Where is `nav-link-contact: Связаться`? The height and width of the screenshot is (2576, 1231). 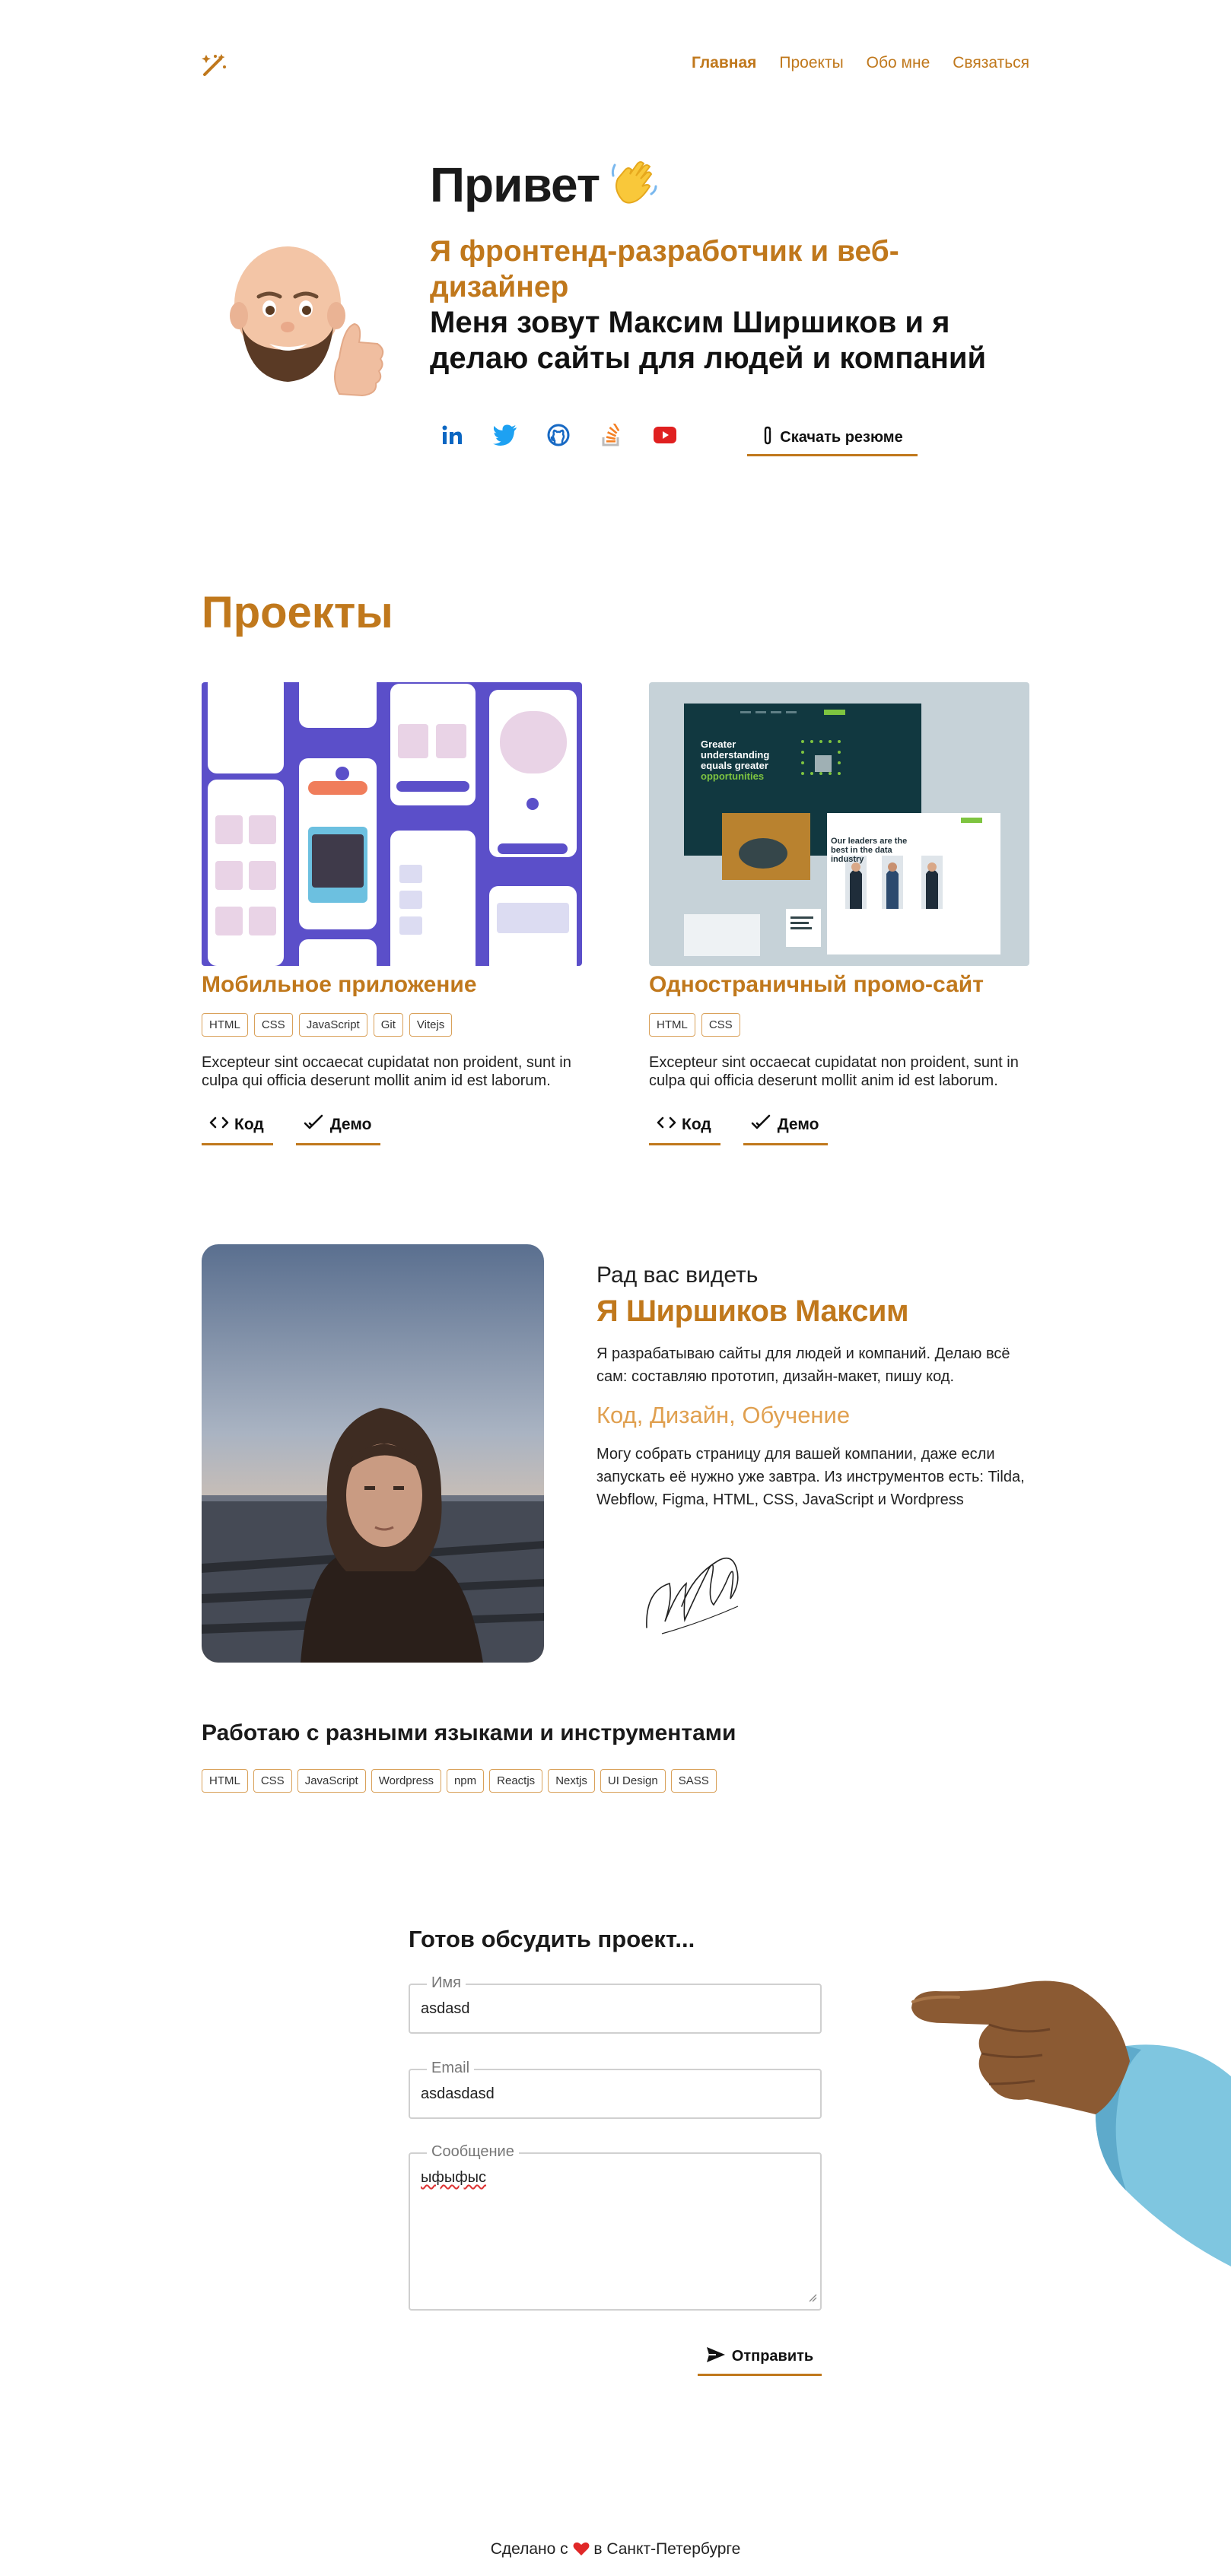
nav-link-contact: Связаться is located at coordinates (991, 63).